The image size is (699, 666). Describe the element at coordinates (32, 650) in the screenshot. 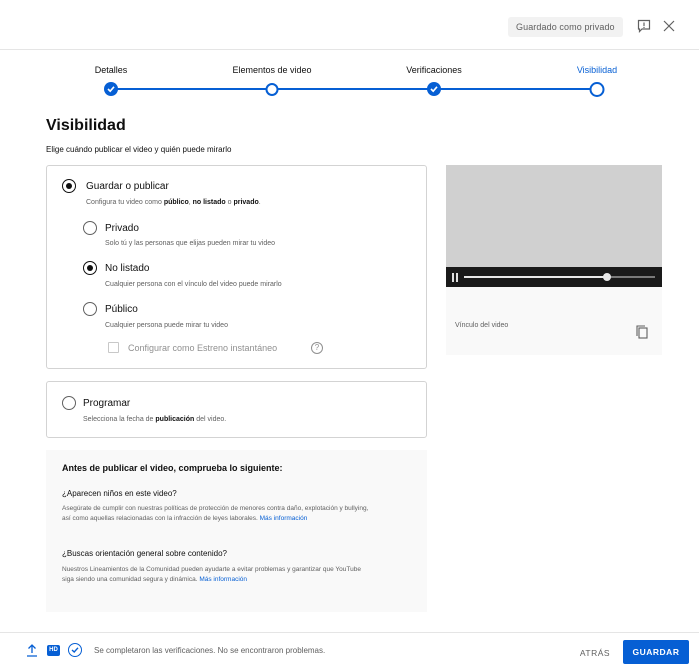

I see `upload-icon` at that location.